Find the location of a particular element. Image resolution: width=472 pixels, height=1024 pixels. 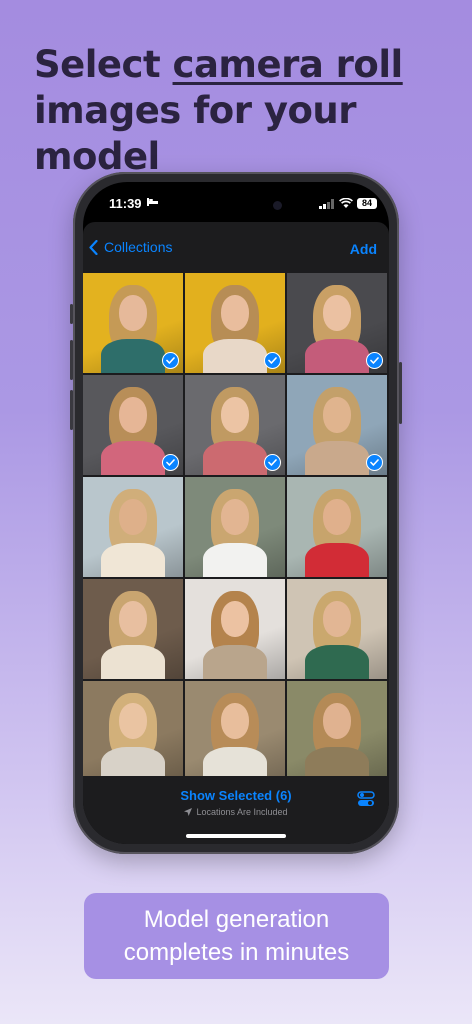

battery-indicator: 84 is located at coordinates (367, 203).